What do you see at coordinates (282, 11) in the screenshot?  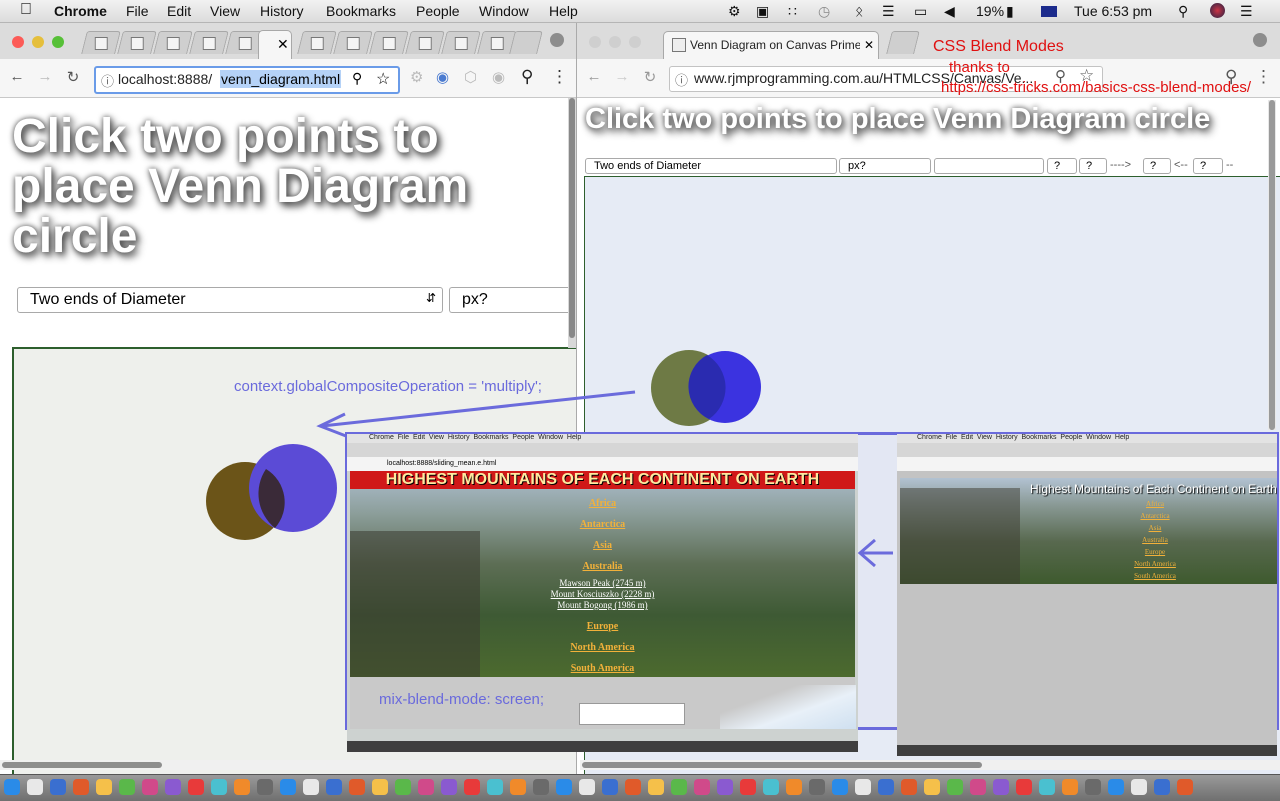 I see `menu-history: History` at bounding box center [282, 11].